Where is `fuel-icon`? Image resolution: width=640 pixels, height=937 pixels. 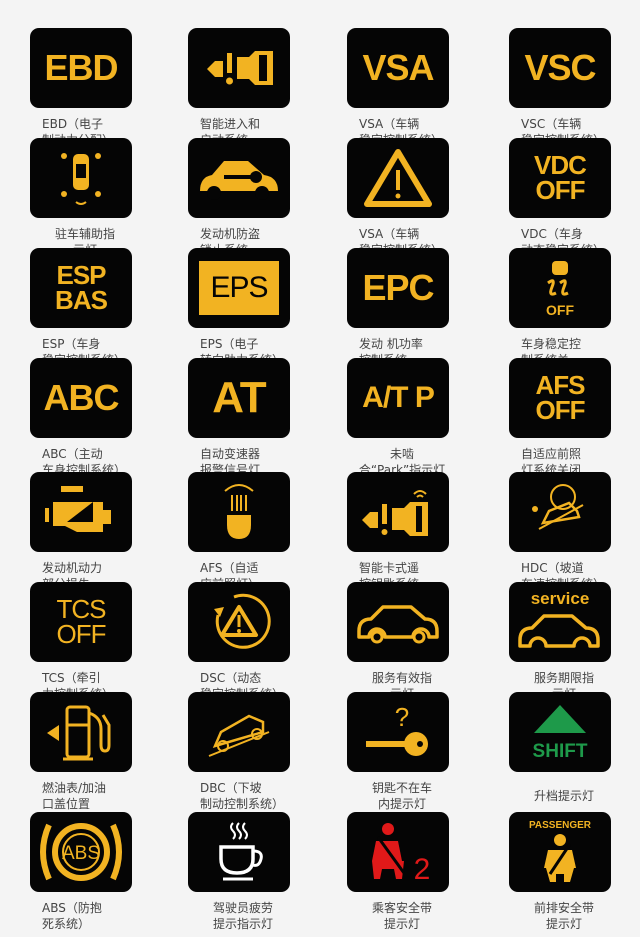 fuel-icon is located at coordinates (81, 732).